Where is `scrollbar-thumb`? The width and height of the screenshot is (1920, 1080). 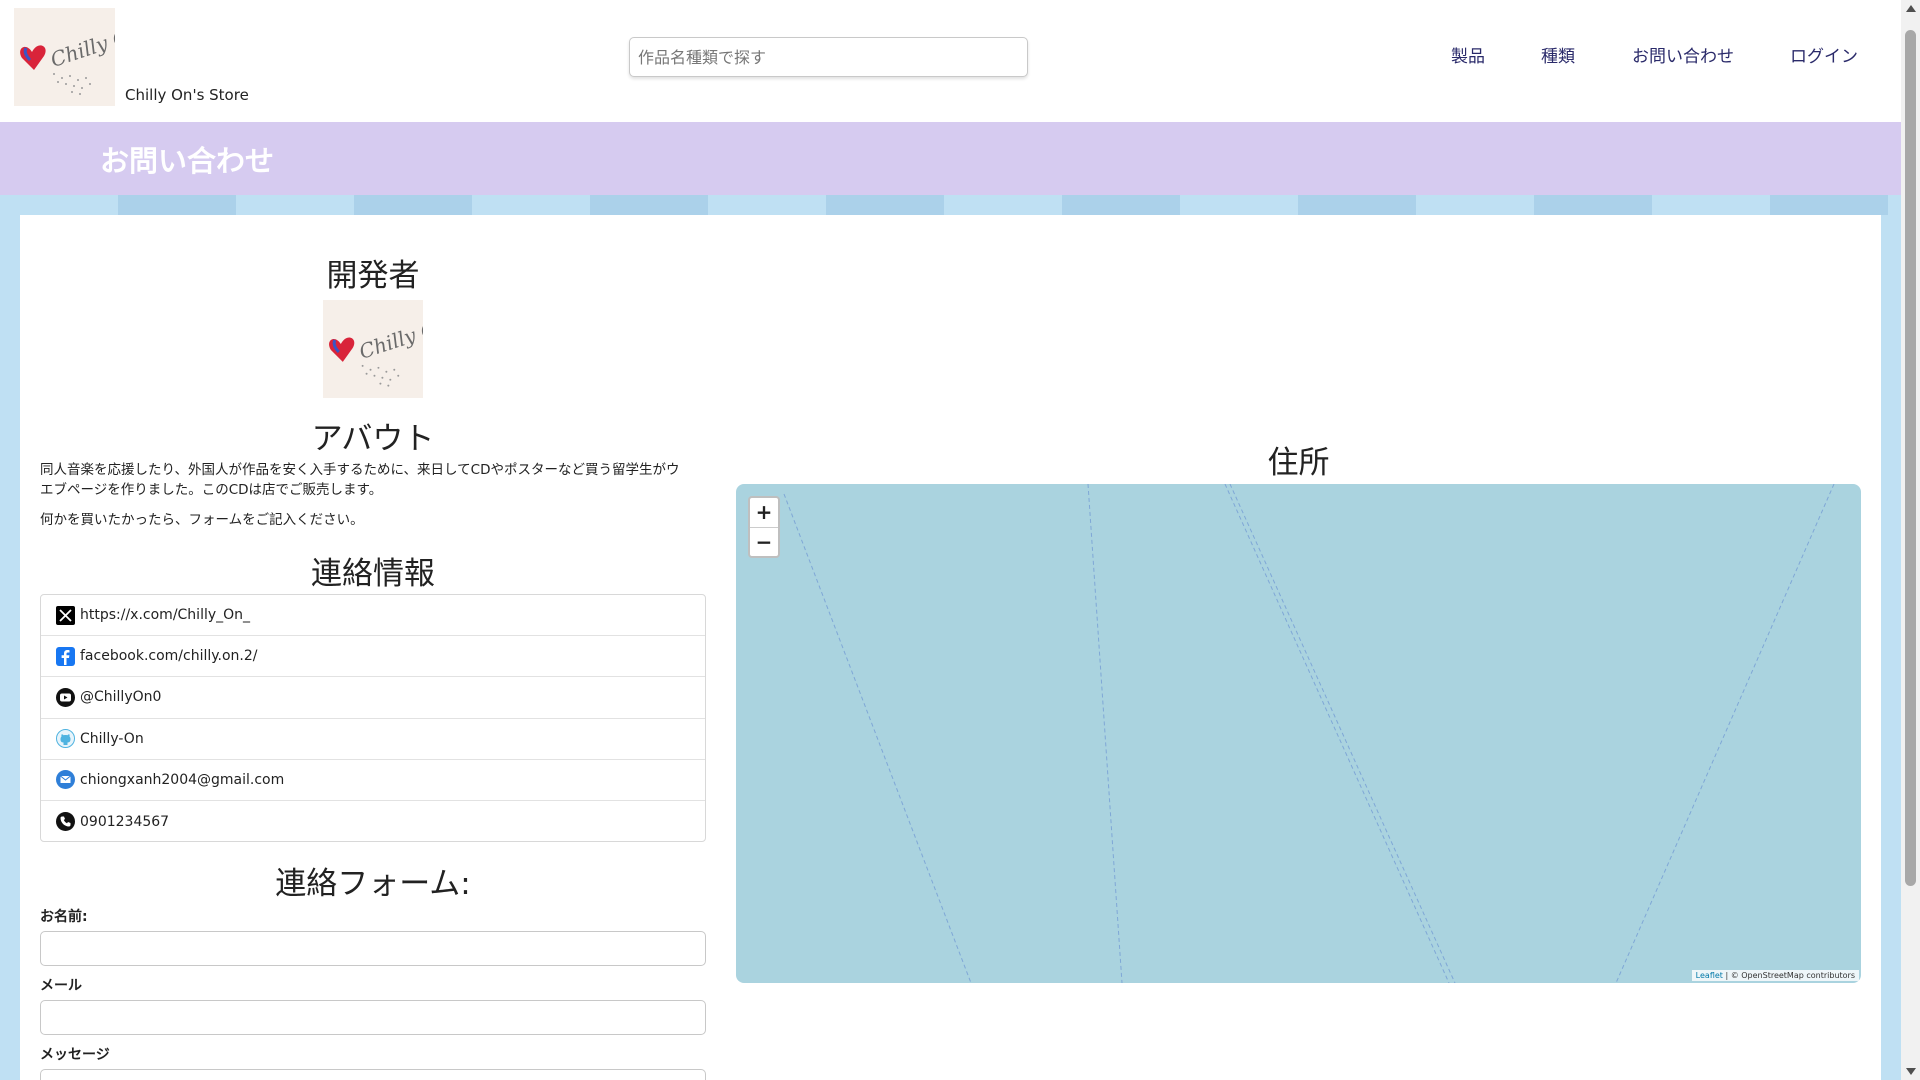 scrollbar-thumb is located at coordinates (1910, 458).